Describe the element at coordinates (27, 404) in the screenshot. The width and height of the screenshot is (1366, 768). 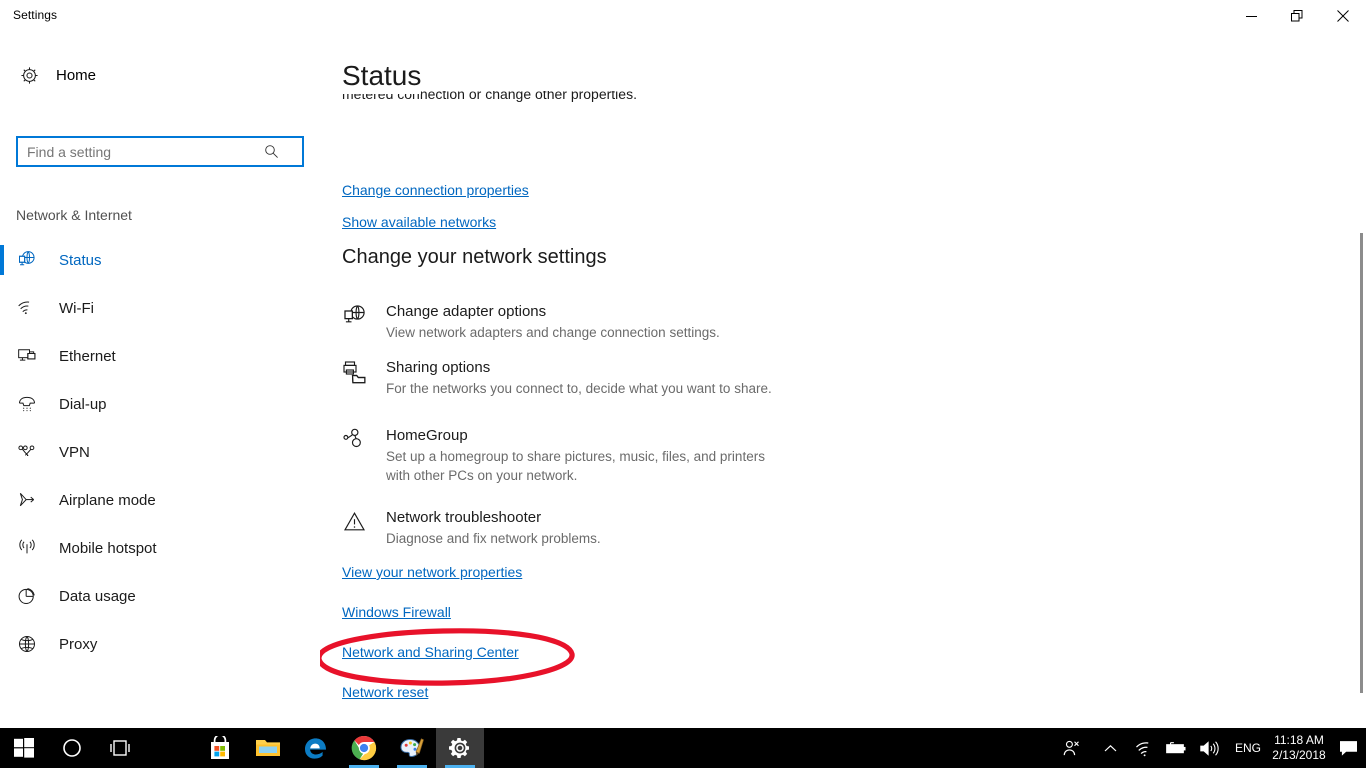
I see `dialup-phone-icon` at that location.